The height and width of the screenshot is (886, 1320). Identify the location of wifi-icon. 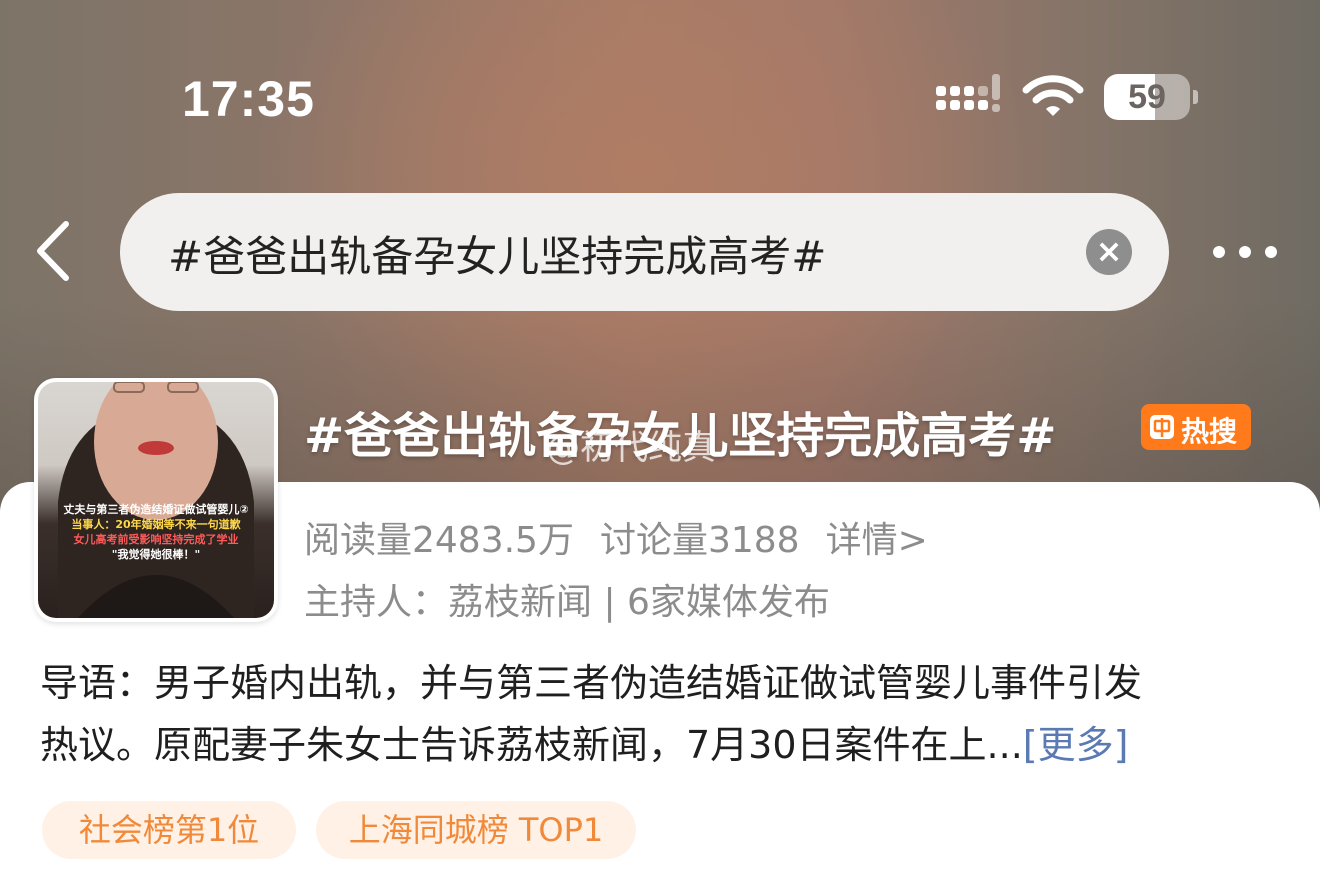
(1053, 95).